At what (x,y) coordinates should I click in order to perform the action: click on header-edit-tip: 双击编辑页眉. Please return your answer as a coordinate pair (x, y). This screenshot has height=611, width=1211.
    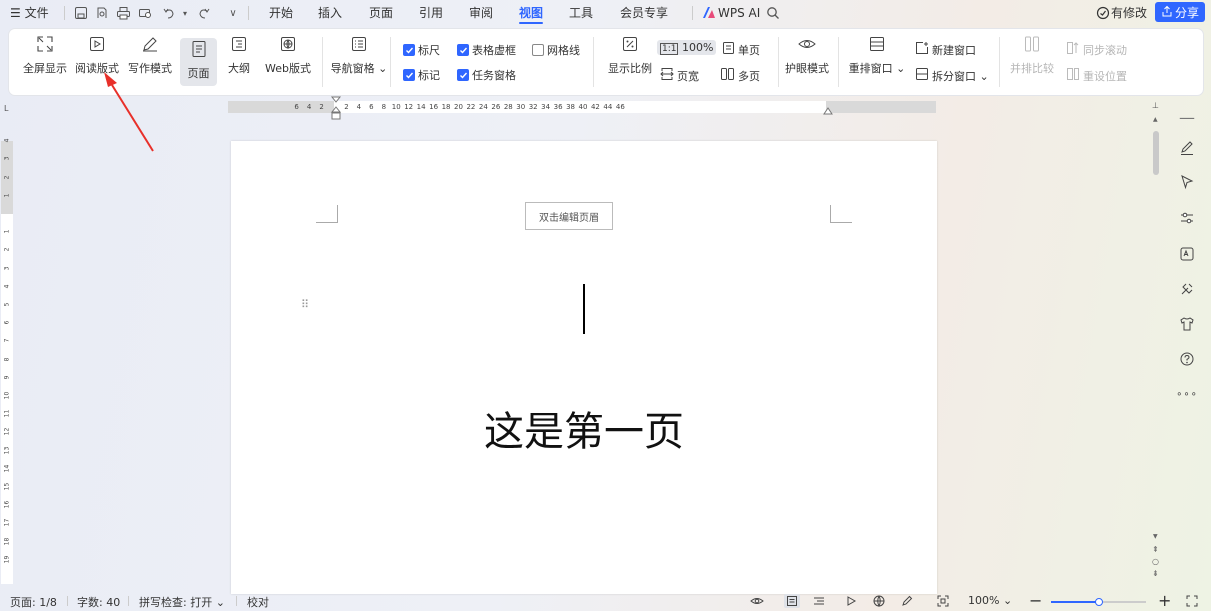
    Looking at the image, I should click on (569, 216).